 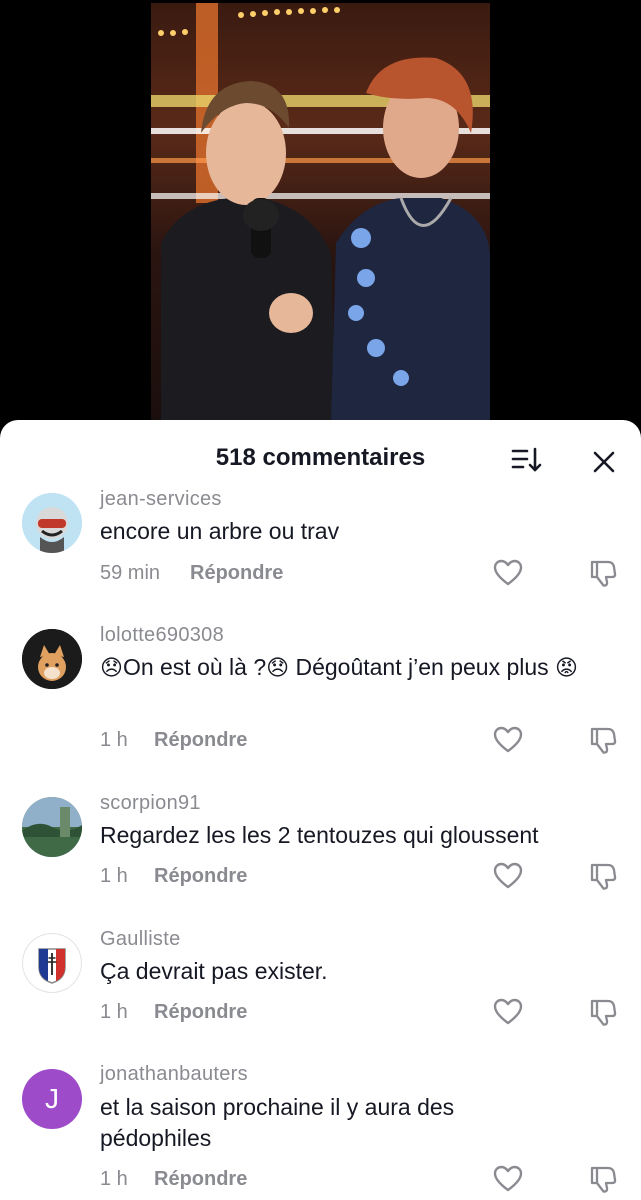 I want to click on comment-username: jean-services, so click(x=161, y=499).